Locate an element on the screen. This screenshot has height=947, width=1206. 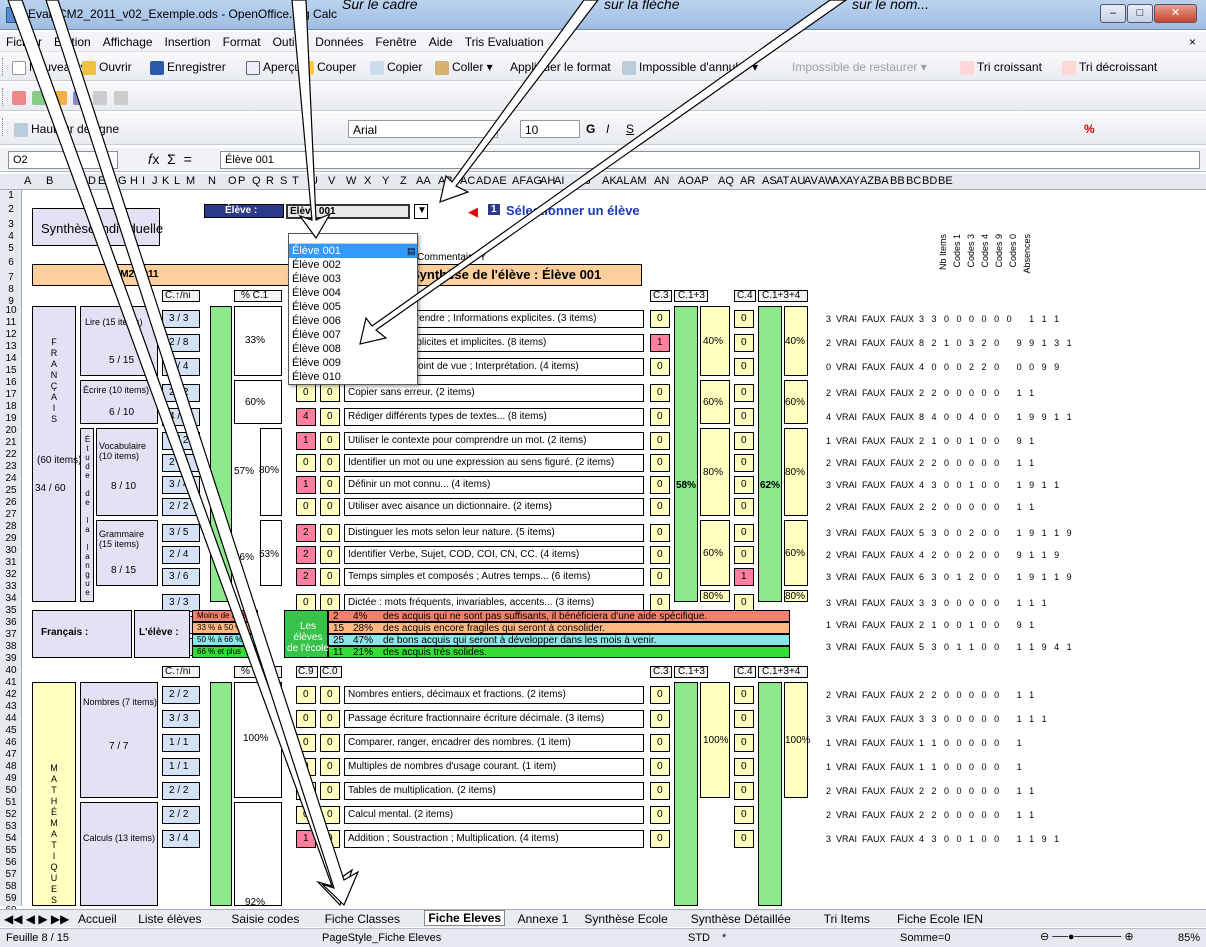
dropdown-arrow-icon: ▼ is located at coordinates (421, 211).